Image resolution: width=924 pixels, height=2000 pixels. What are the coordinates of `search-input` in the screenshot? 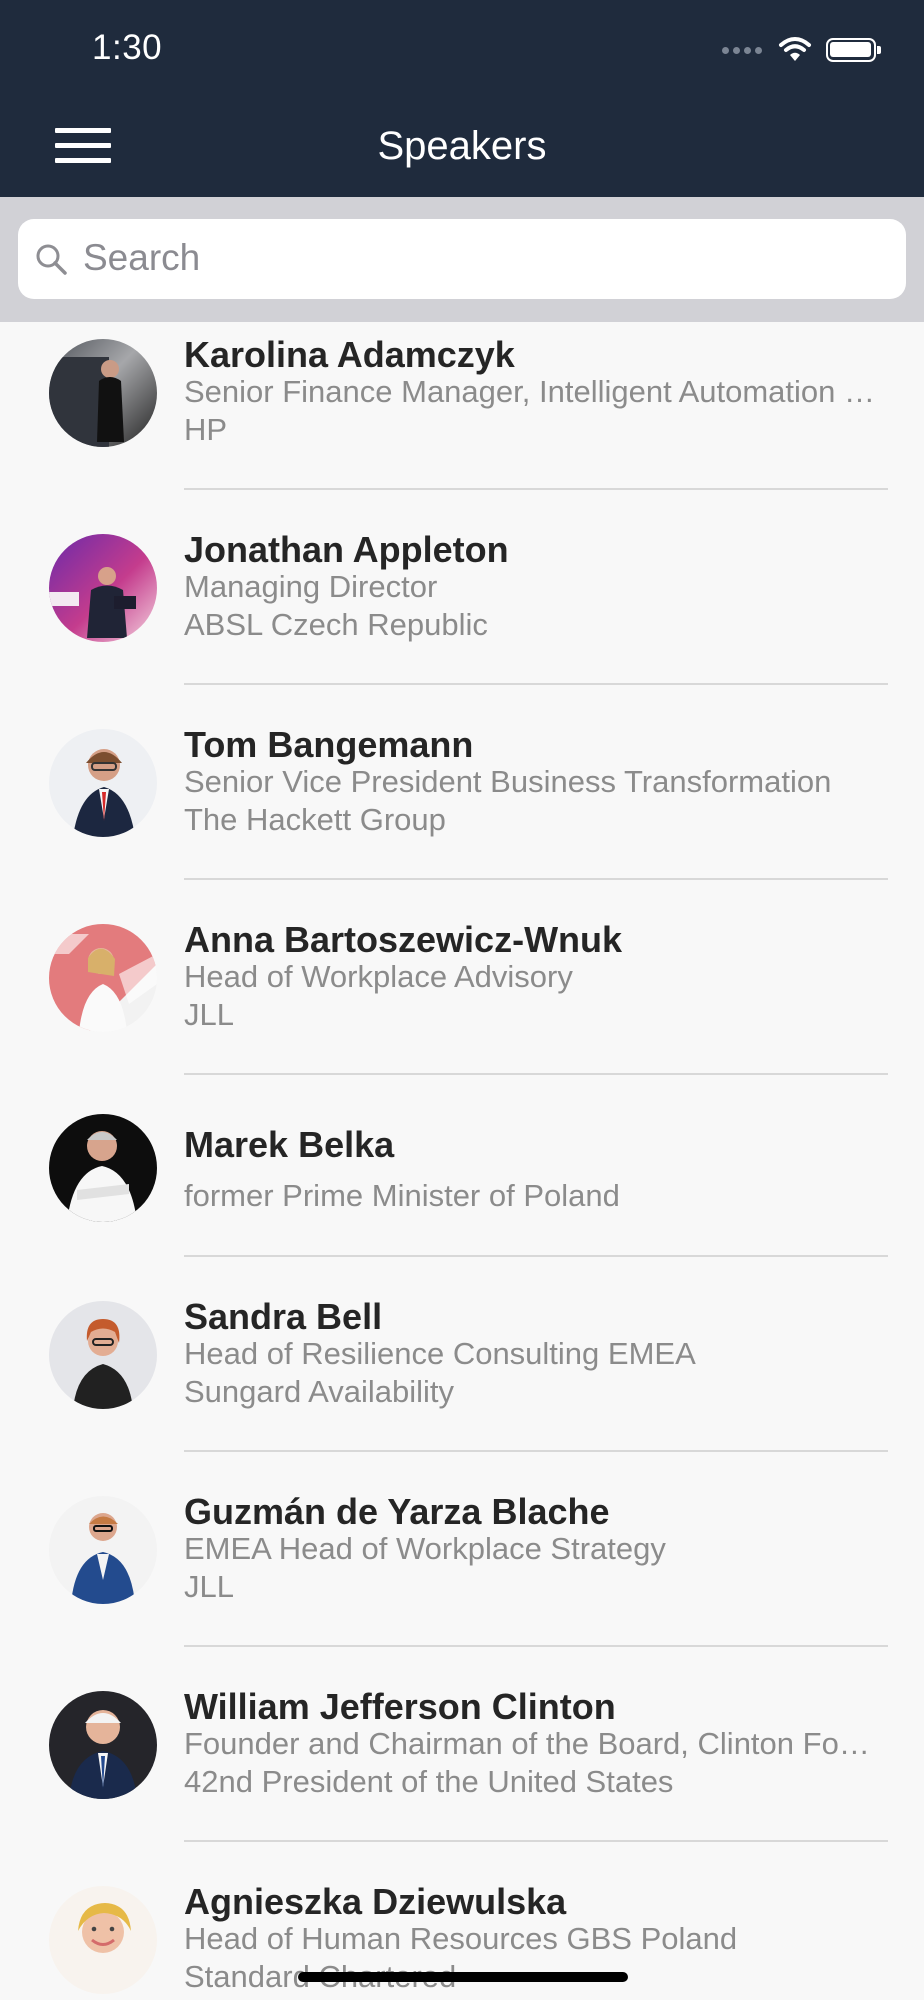 It's located at (483, 258).